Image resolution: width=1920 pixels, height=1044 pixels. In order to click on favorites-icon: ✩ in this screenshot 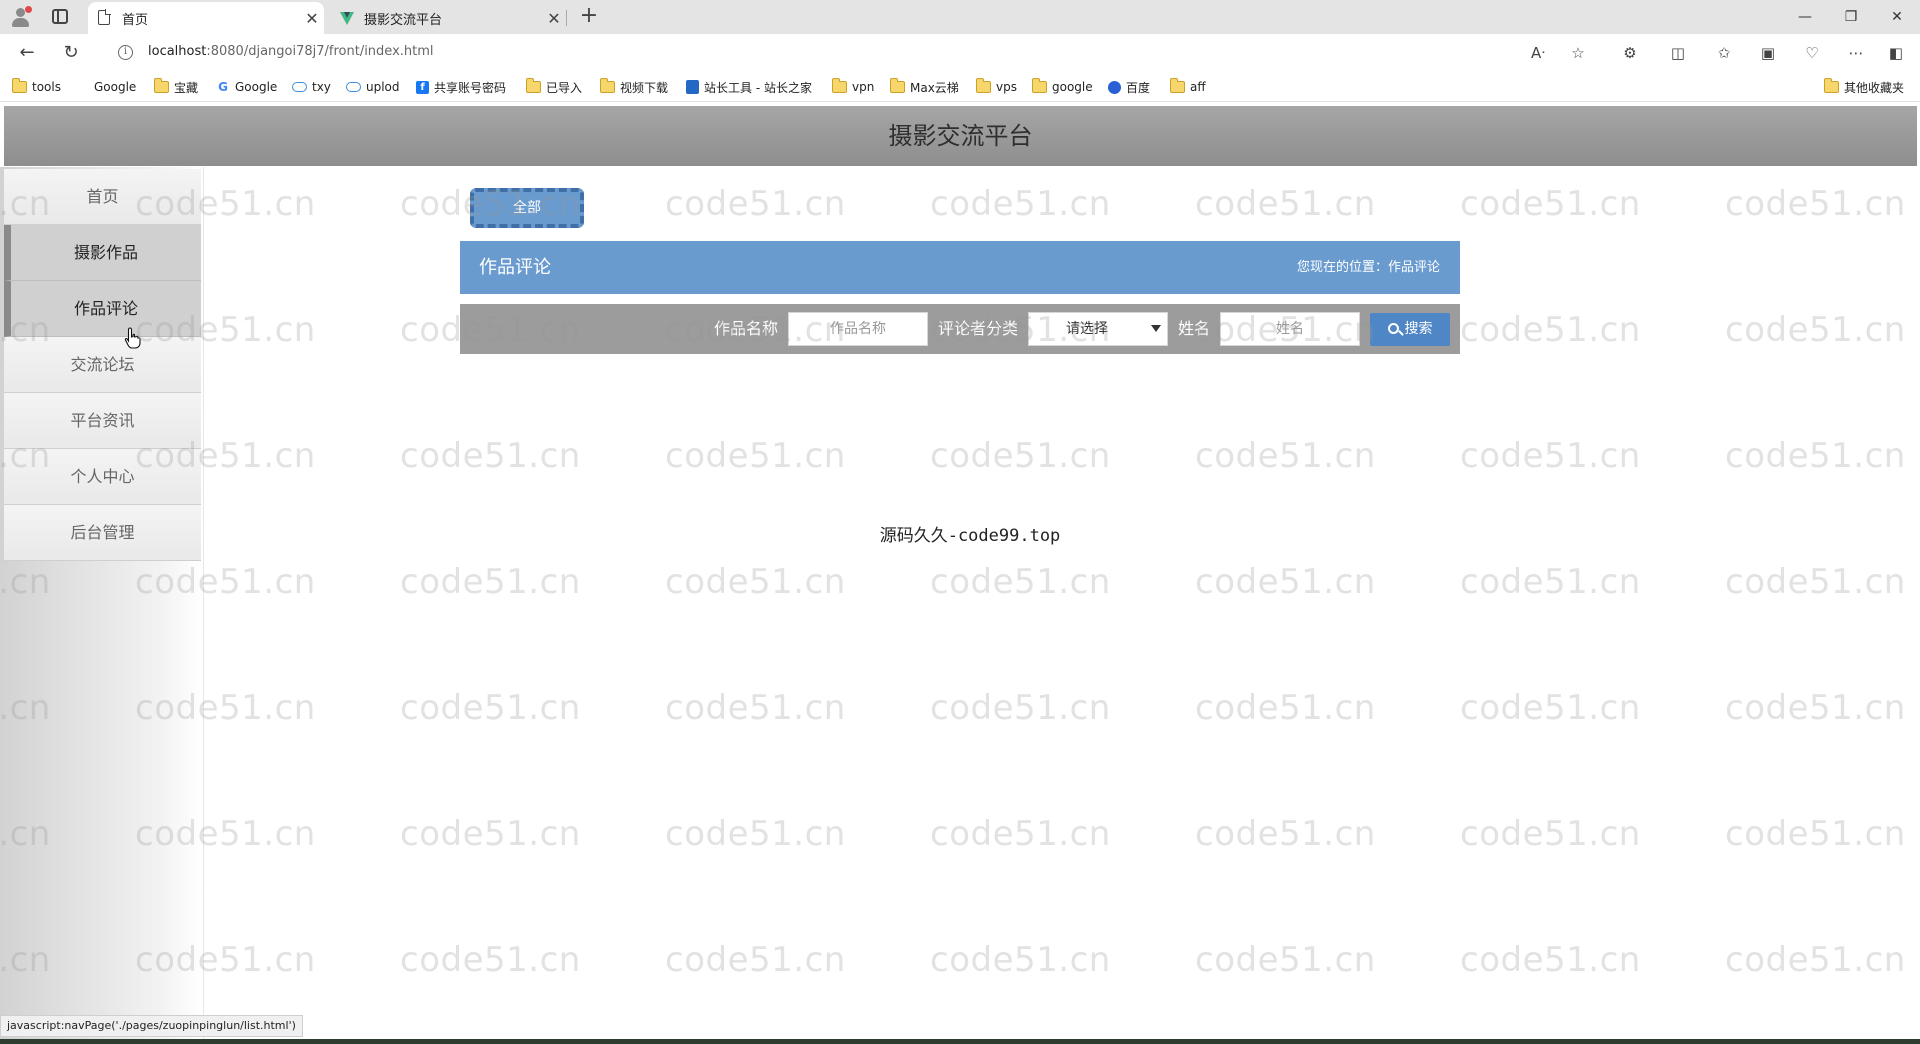, I will do `click(1724, 53)`.